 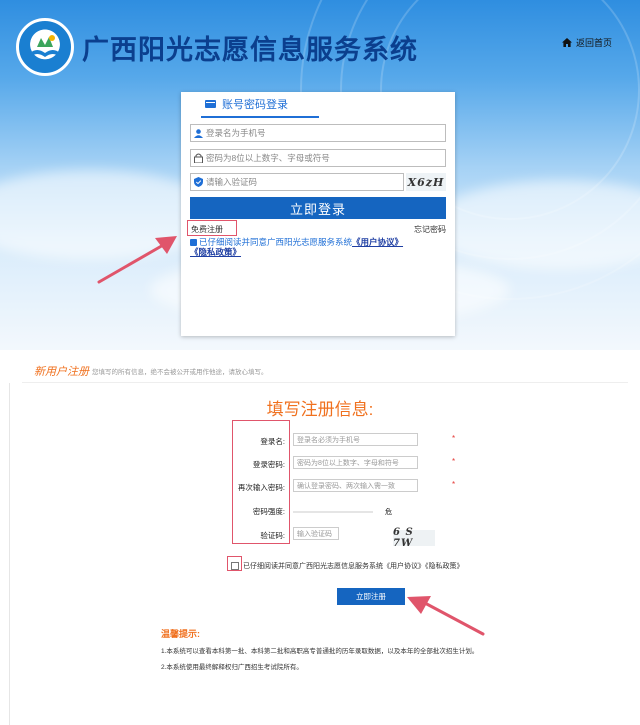 What do you see at coordinates (232, 182) in the screenshot?
I see `captcha-placeholder: 请输入验证码` at bounding box center [232, 182].